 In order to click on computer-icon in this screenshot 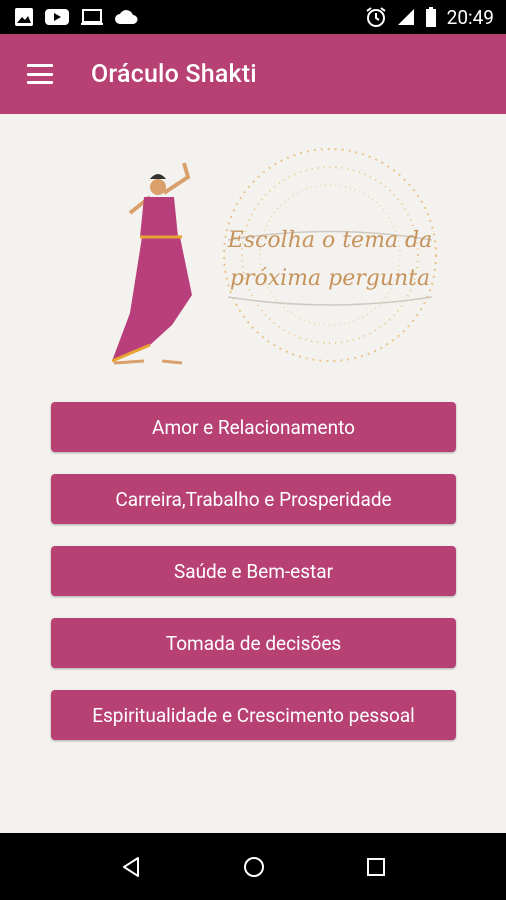, I will do `click(92, 17)`.